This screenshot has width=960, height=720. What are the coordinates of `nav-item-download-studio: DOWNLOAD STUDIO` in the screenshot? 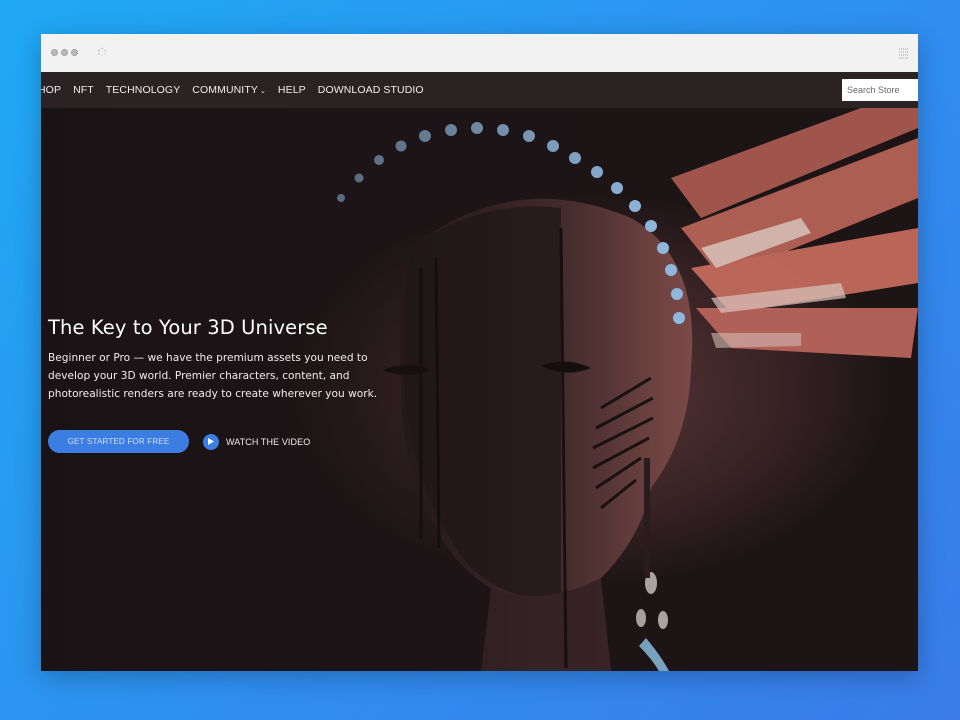 It's located at (371, 90).